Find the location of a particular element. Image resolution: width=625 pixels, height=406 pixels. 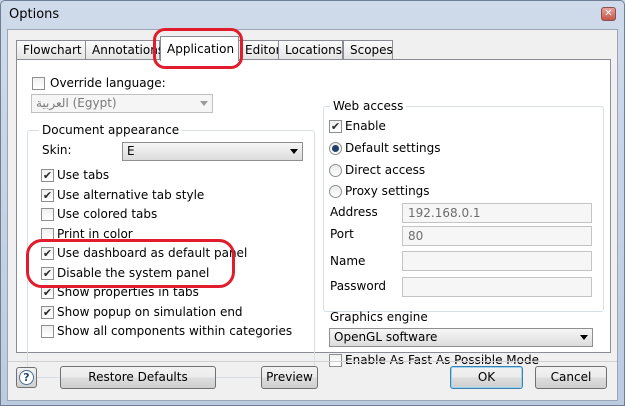

alt-tab-style-checkbox: ✔ is located at coordinates (47, 195).